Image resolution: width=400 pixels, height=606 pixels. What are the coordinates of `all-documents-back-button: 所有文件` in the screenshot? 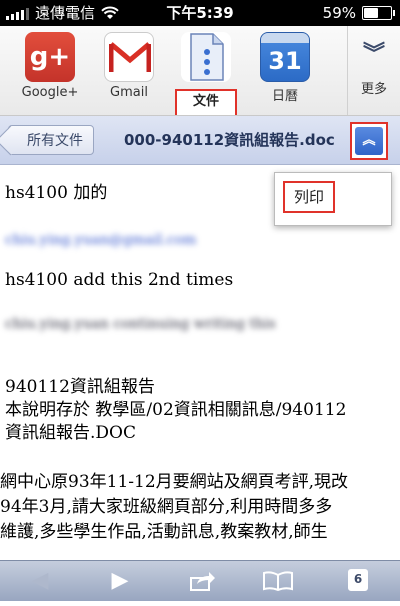 It's located at (51, 140).